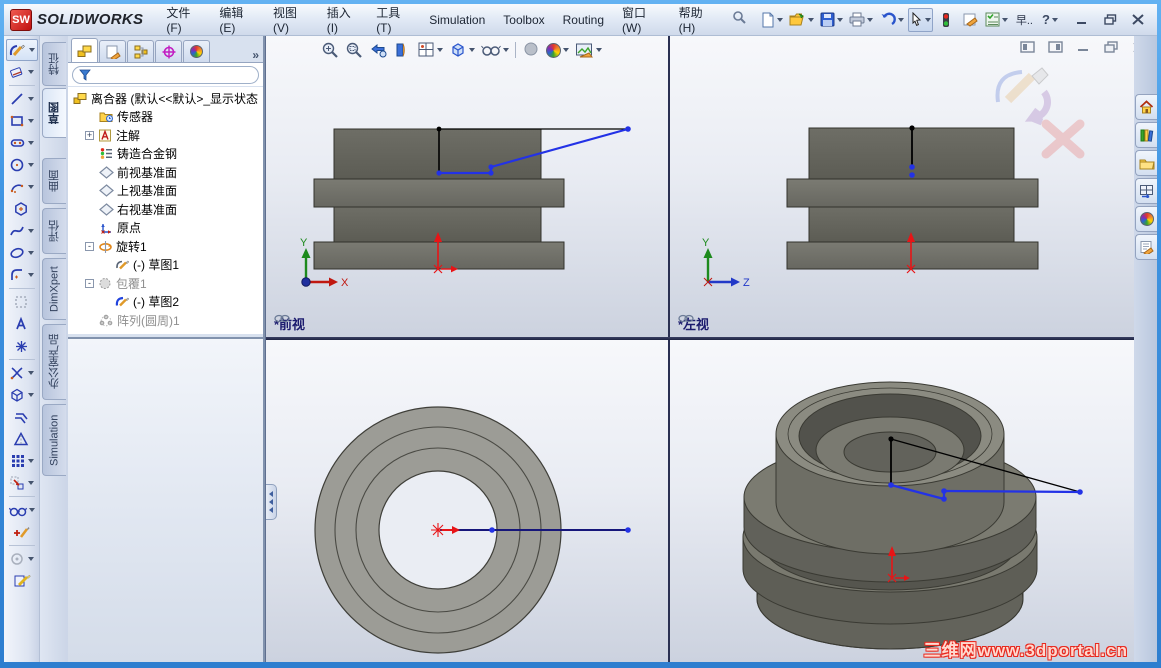  What do you see at coordinates (196, 51) in the screenshot?
I see `displaymanager-tab` at bounding box center [196, 51].